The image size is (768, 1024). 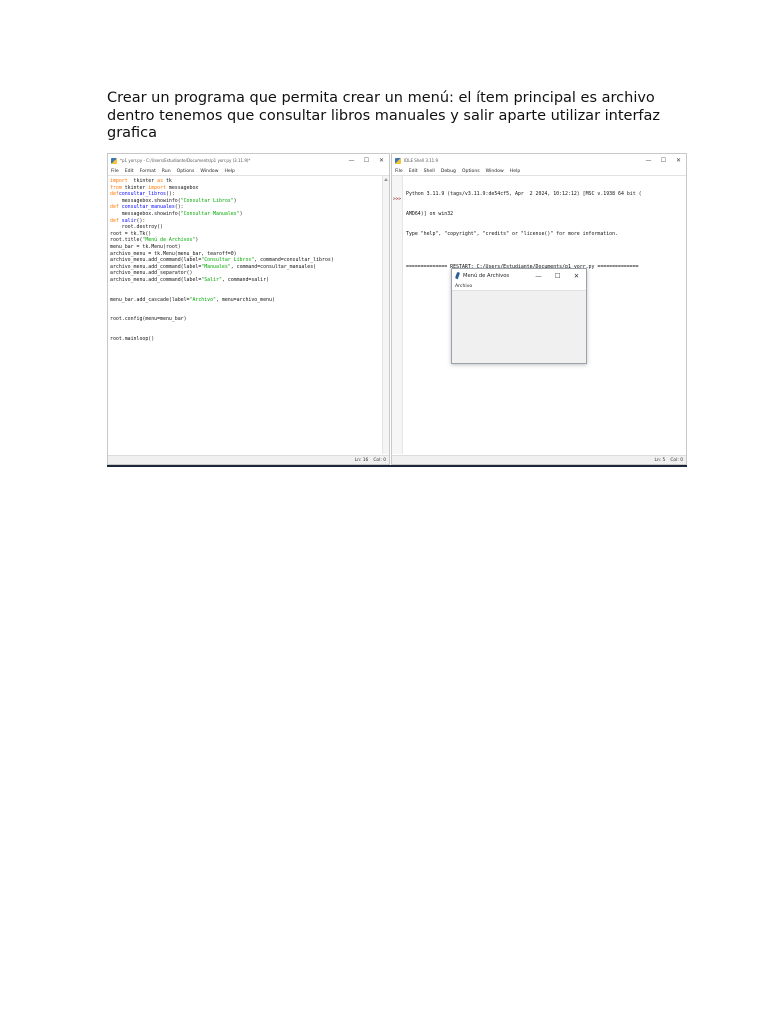 What do you see at coordinates (430, 213) in the screenshot?
I see `shell-line: AMD64)] on win32` at bounding box center [430, 213].